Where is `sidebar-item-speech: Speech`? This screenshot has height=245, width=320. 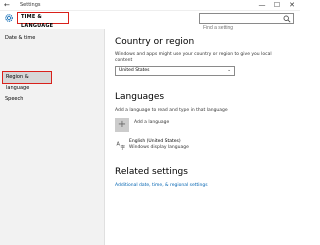 sidebar-item-speech: Speech is located at coordinates (52, 99).